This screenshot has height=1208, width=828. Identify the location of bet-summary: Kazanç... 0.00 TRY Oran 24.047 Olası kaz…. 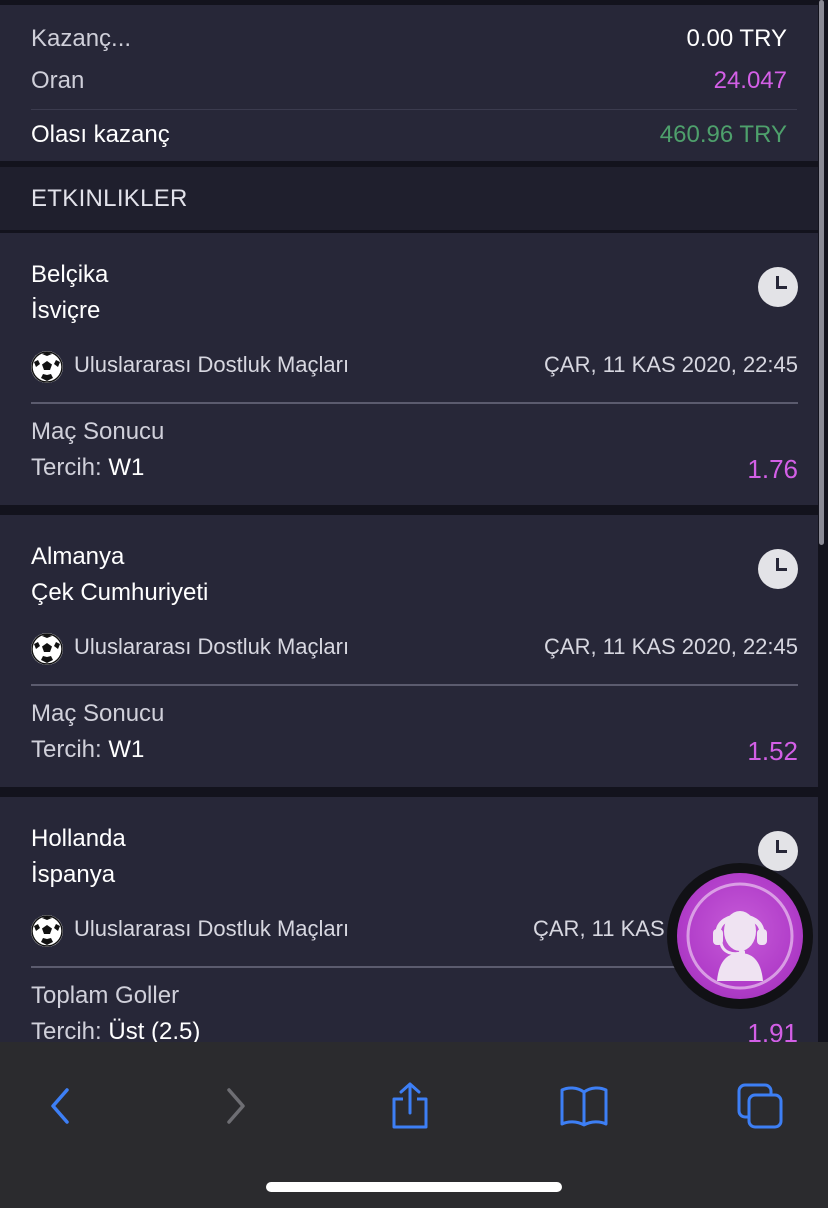
(409, 83).